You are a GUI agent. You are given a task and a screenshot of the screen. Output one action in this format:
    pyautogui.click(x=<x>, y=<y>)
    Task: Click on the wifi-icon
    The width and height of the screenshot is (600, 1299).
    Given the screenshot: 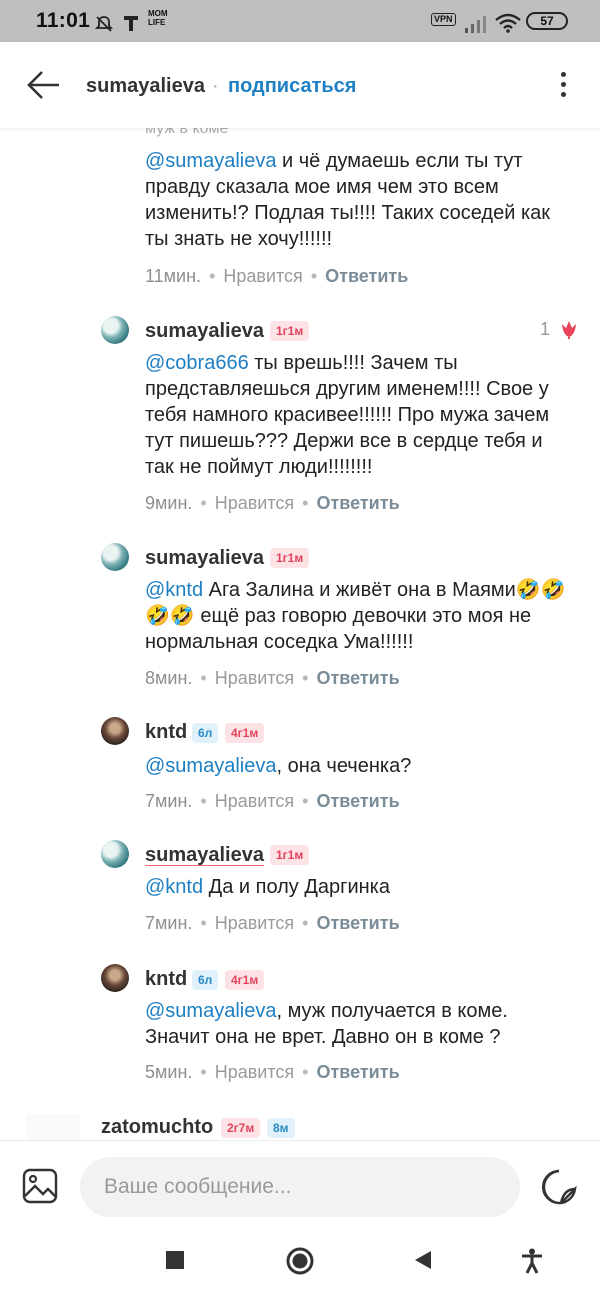 What is the action you would take?
    pyautogui.click(x=508, y=23)
    